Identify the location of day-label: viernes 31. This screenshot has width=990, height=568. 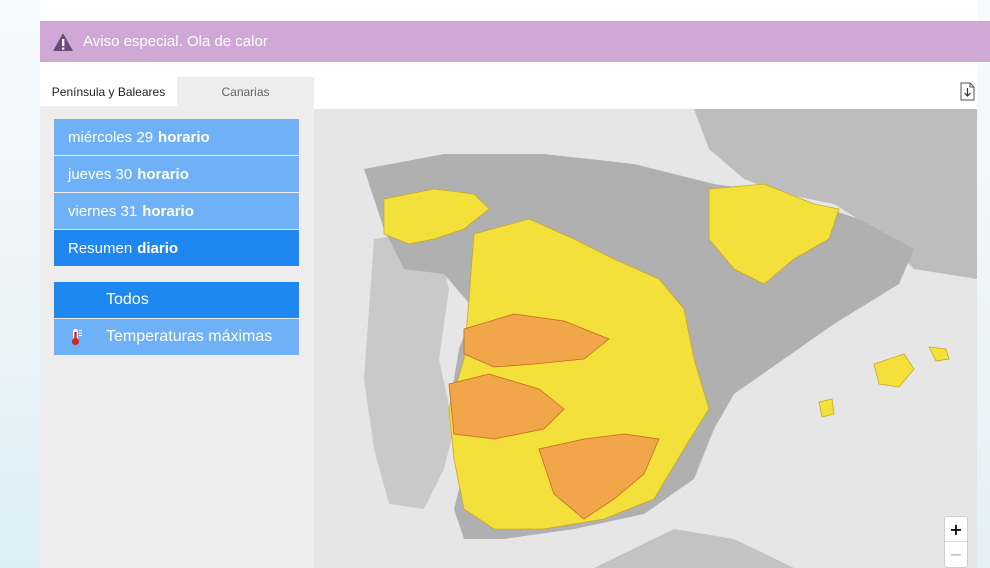
(103, 211).